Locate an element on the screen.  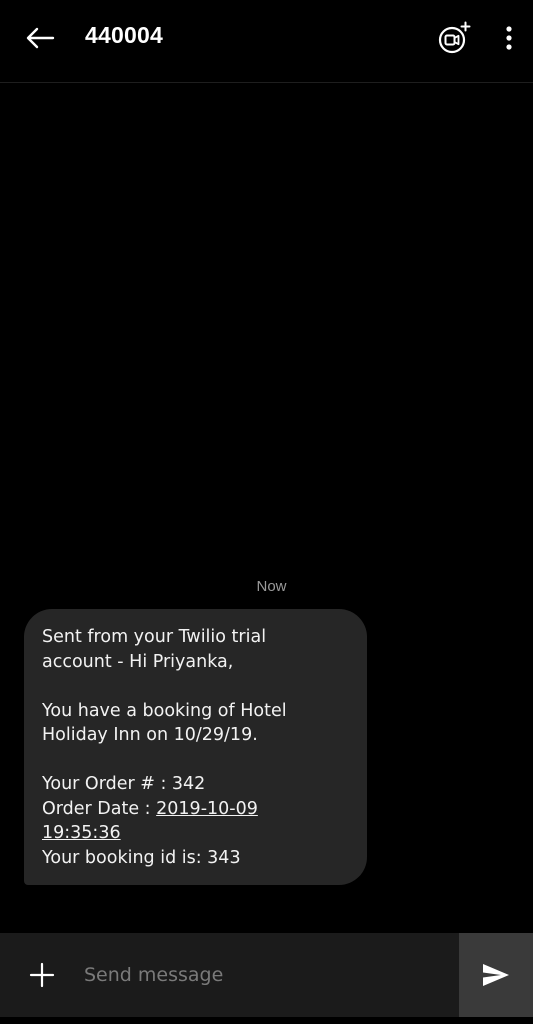
add-attachment-button is located at coordinates (42, 975).